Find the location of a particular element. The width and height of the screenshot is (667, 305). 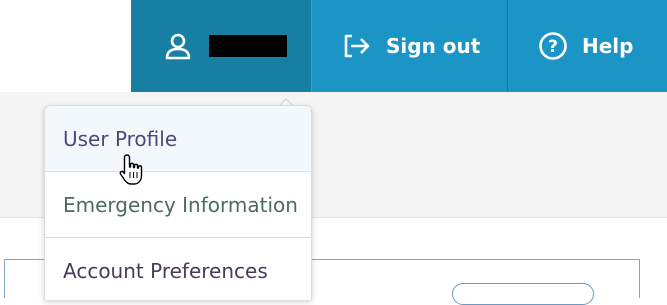

user-menu-button is located at coordinates (221, 46).